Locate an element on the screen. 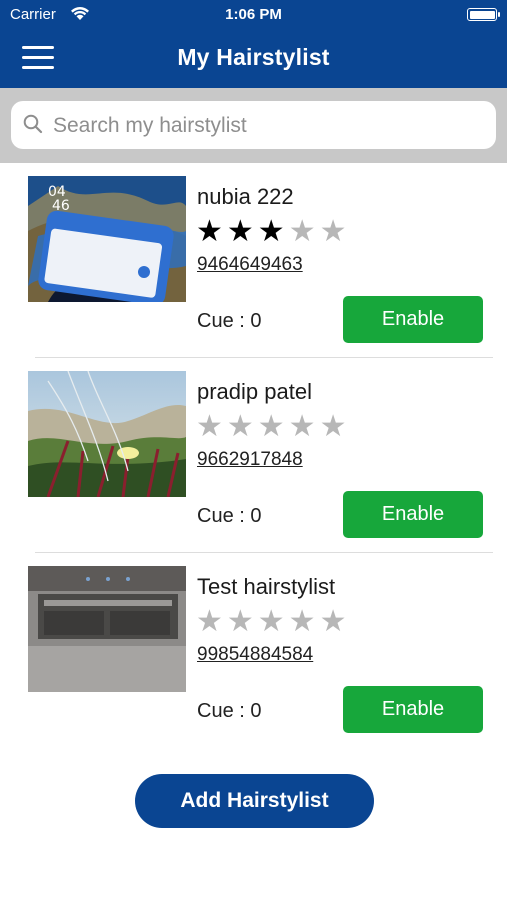 This screenshot has height=900, width=507. stylist-name: nubia 222 is located at coordinates (245, 196).